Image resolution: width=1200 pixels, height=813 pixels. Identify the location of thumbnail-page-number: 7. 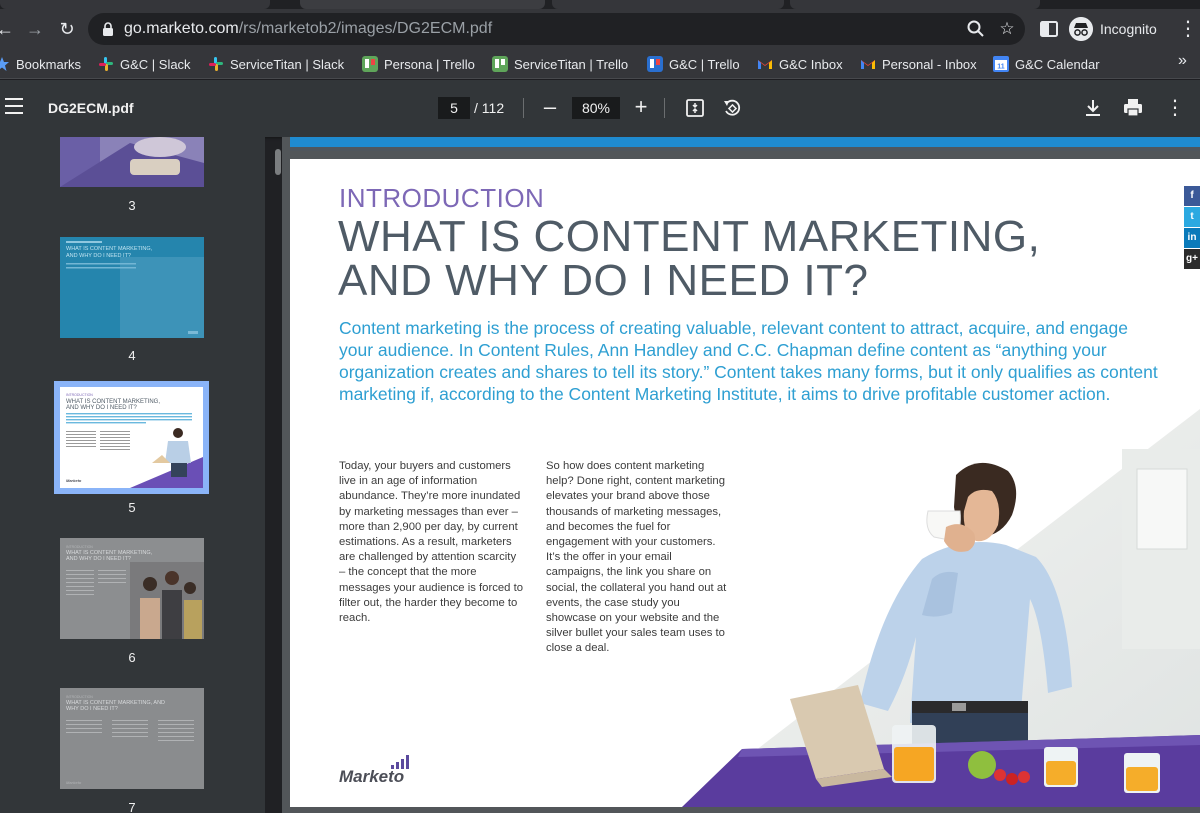
(132, 806).